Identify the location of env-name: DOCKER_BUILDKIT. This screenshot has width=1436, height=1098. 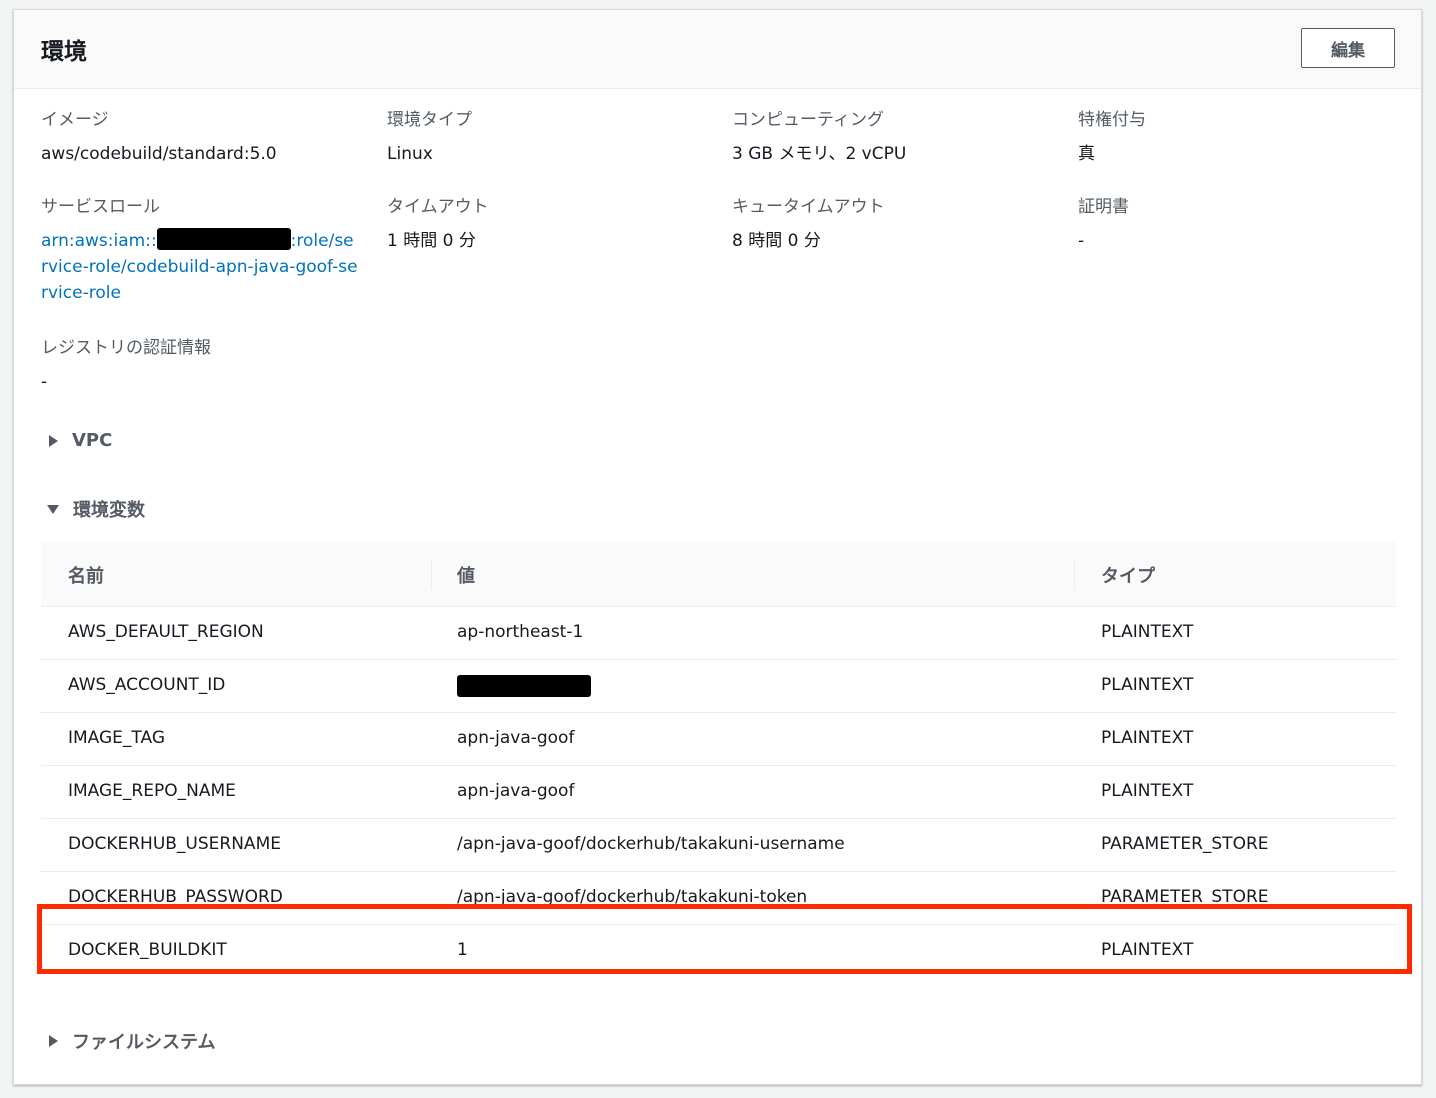
(147, 950).